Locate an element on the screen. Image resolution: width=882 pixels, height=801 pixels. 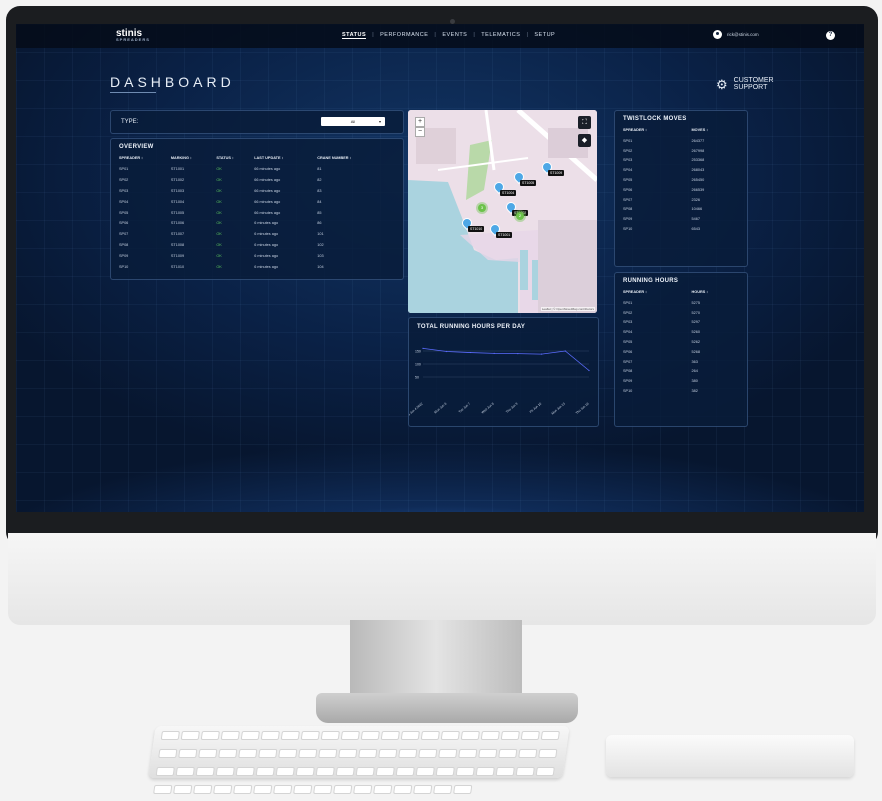
table-row: SP02 5270 is located at coordinates (681, 313).